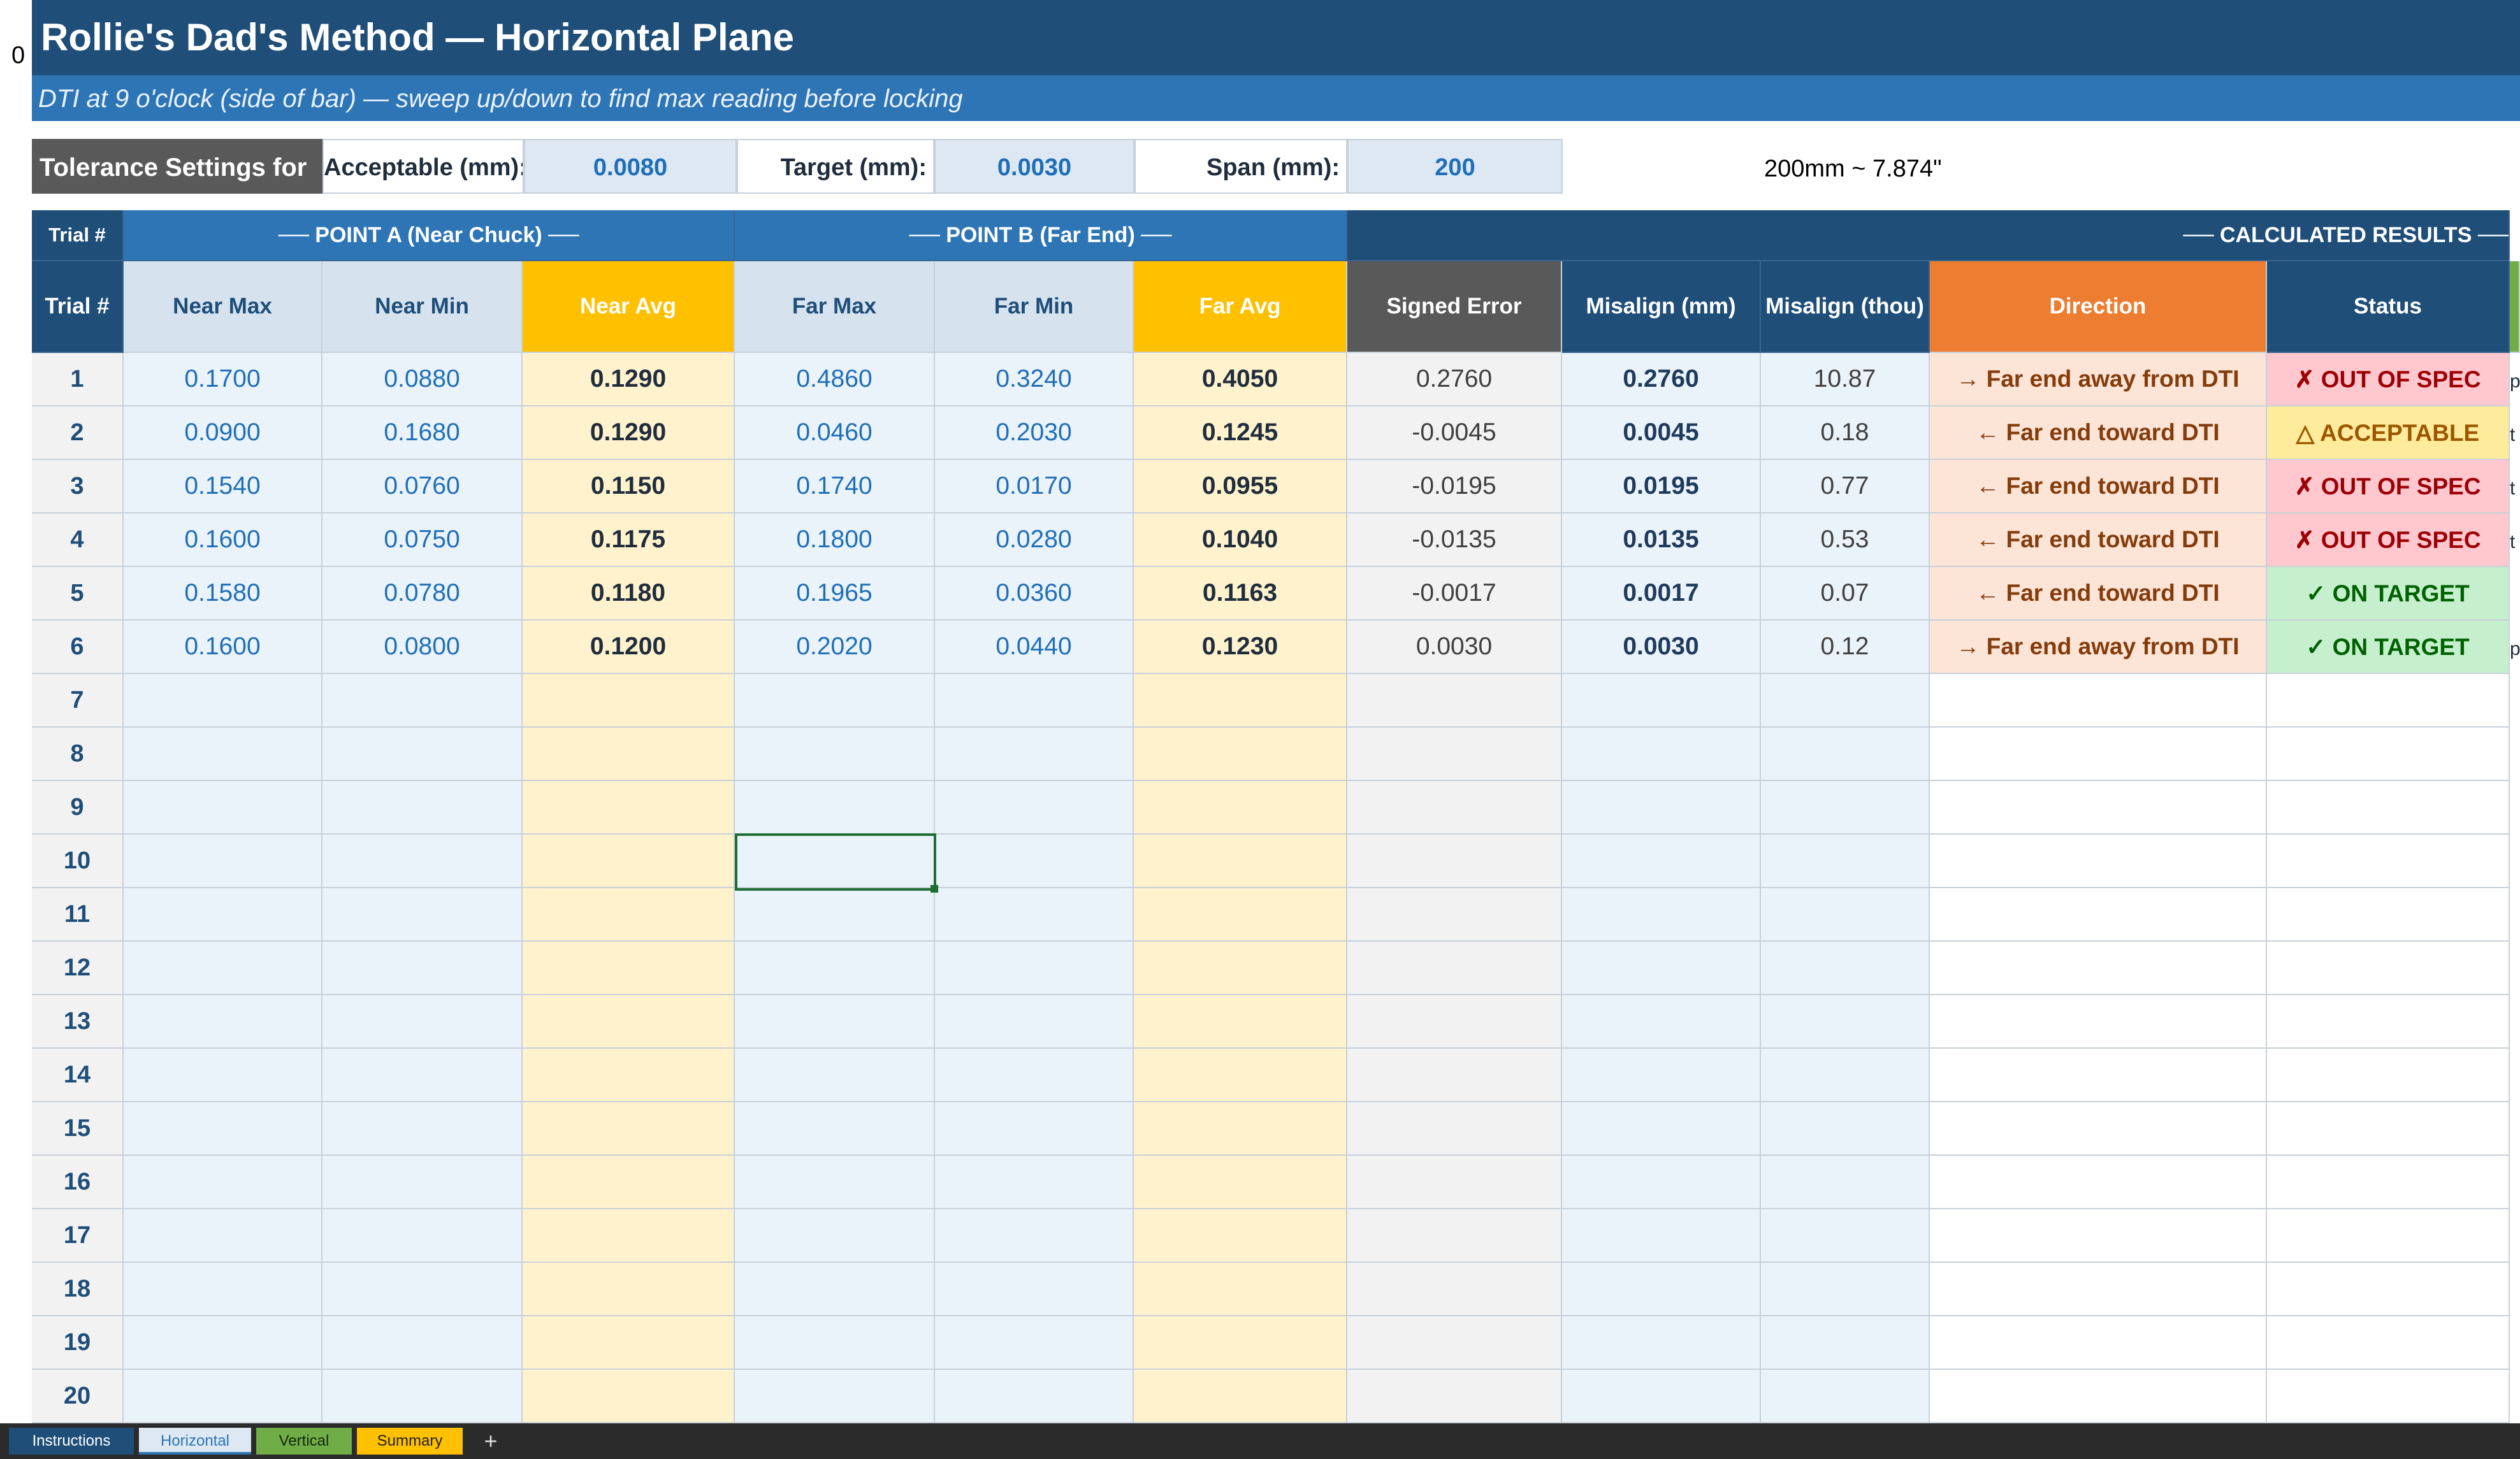 The width and height of the screenshot is (2520, 1459). I want to click on col-header-far-min: Far Min, so click(1034, 307).